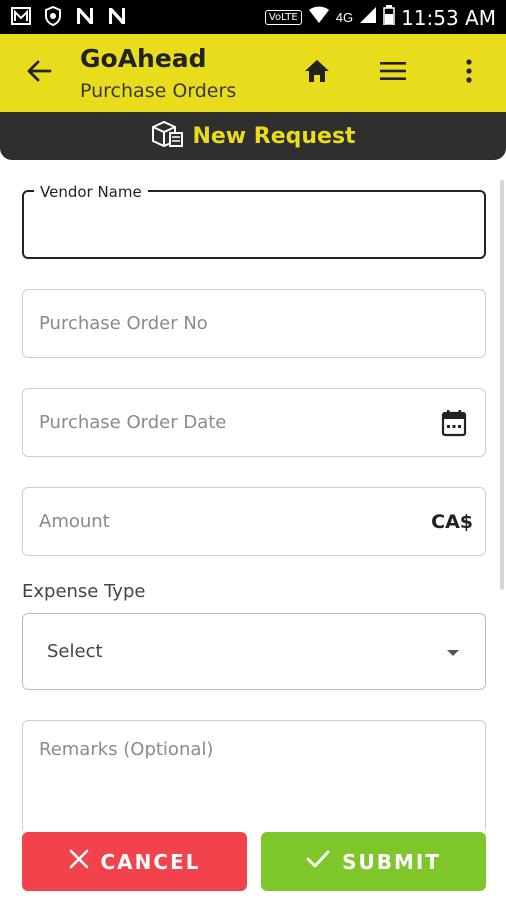 The image size is (506, 900). I want to click on menu-button, so click(393, 73).